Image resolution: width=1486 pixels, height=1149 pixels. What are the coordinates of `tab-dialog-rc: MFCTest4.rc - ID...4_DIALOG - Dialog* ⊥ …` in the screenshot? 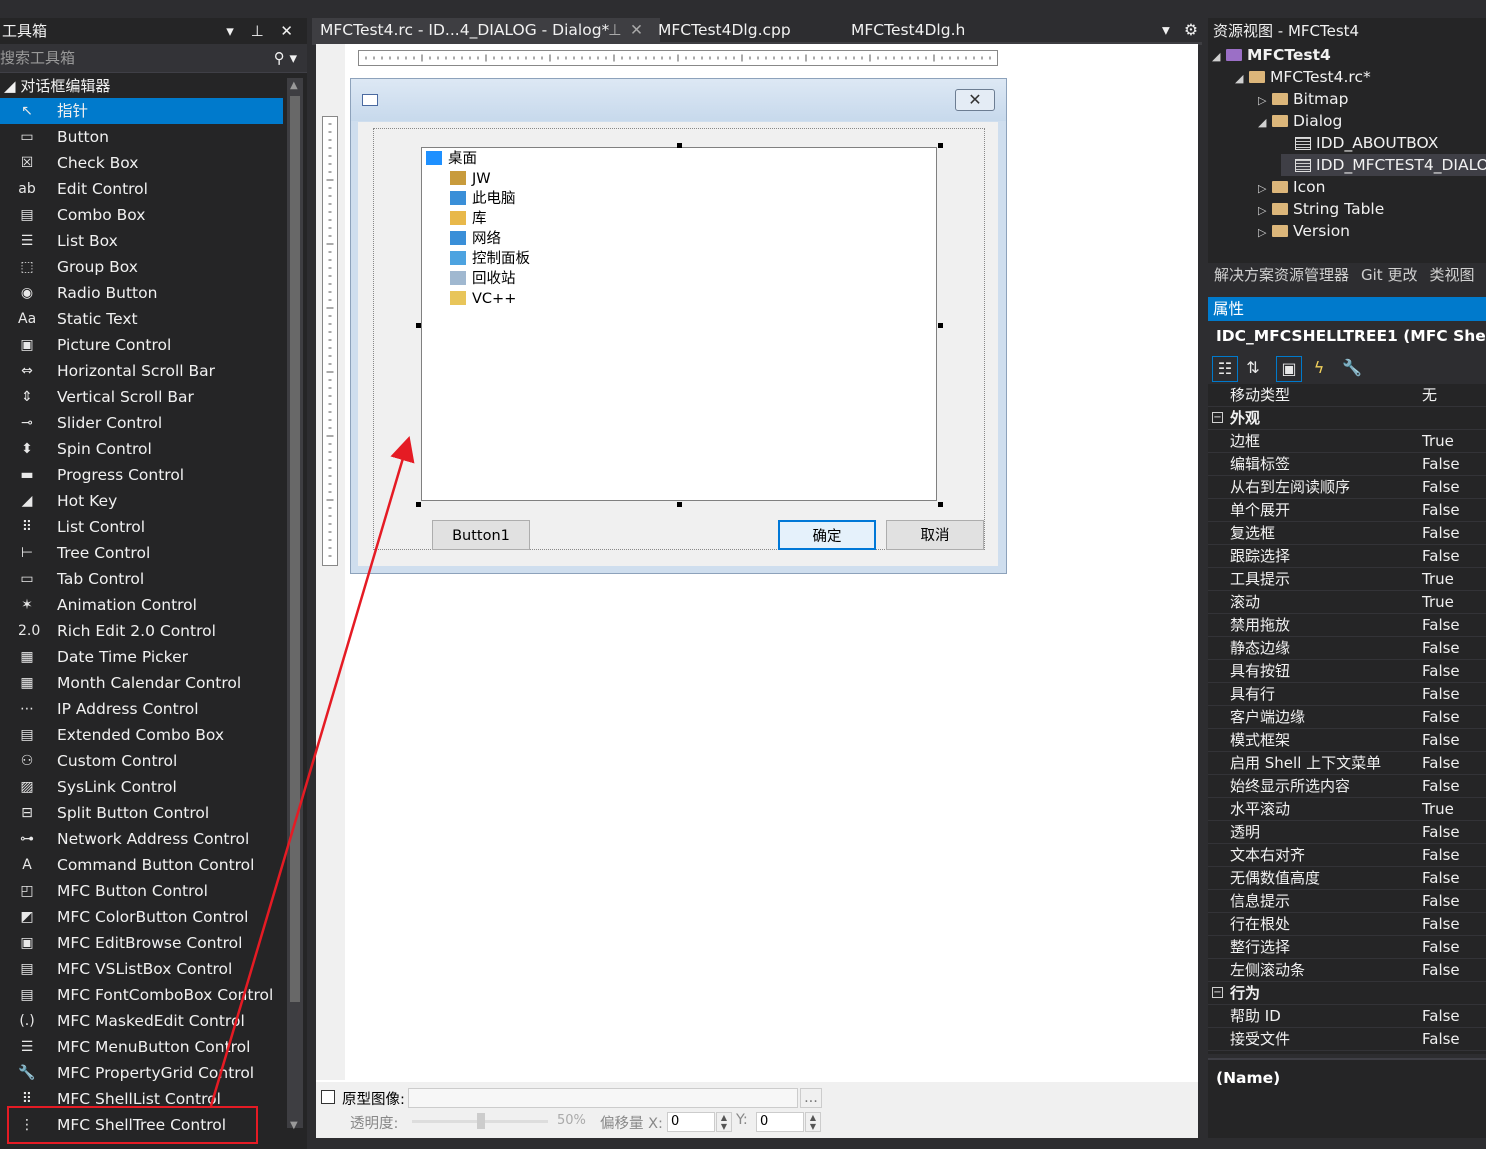 It's located at (486, 30).